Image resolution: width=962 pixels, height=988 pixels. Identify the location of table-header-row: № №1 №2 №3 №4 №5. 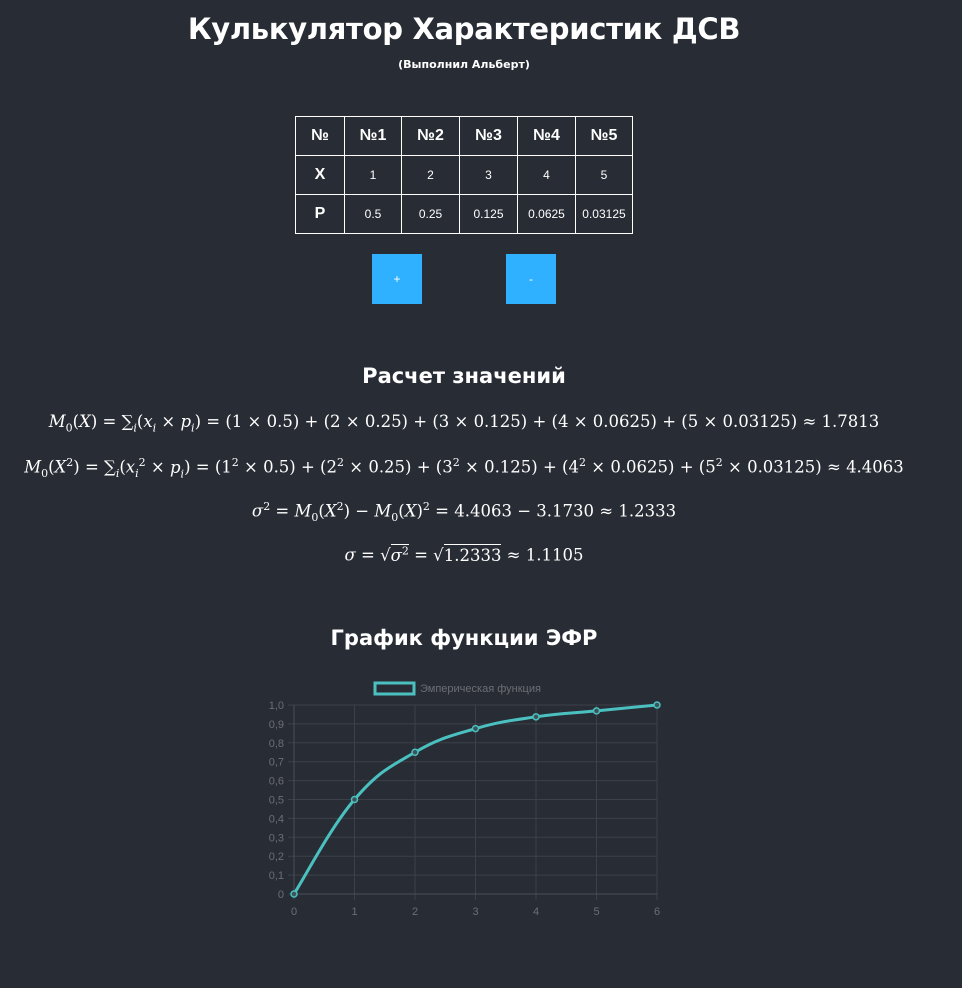
(464, 136).